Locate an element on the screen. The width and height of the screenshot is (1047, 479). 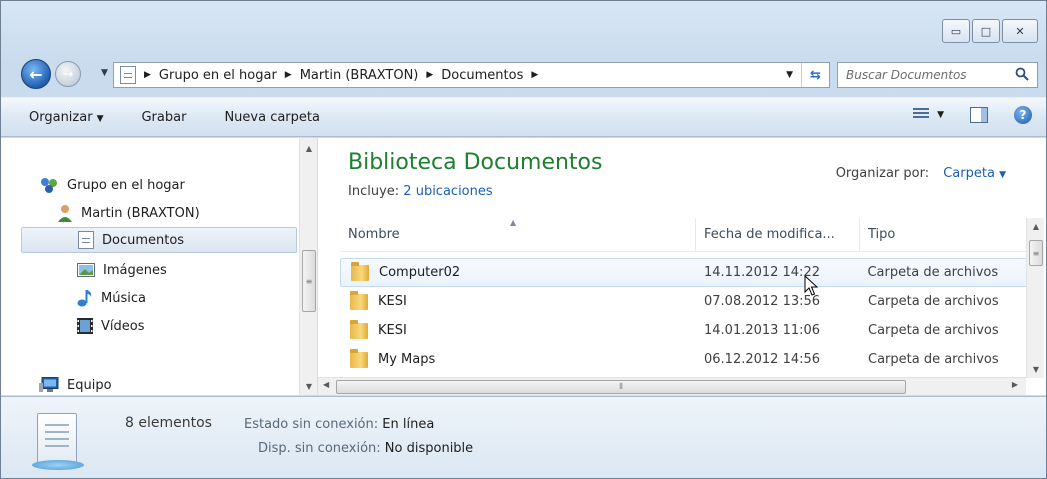
file-name-cell: My Maps is located at coordinates (518, 358).